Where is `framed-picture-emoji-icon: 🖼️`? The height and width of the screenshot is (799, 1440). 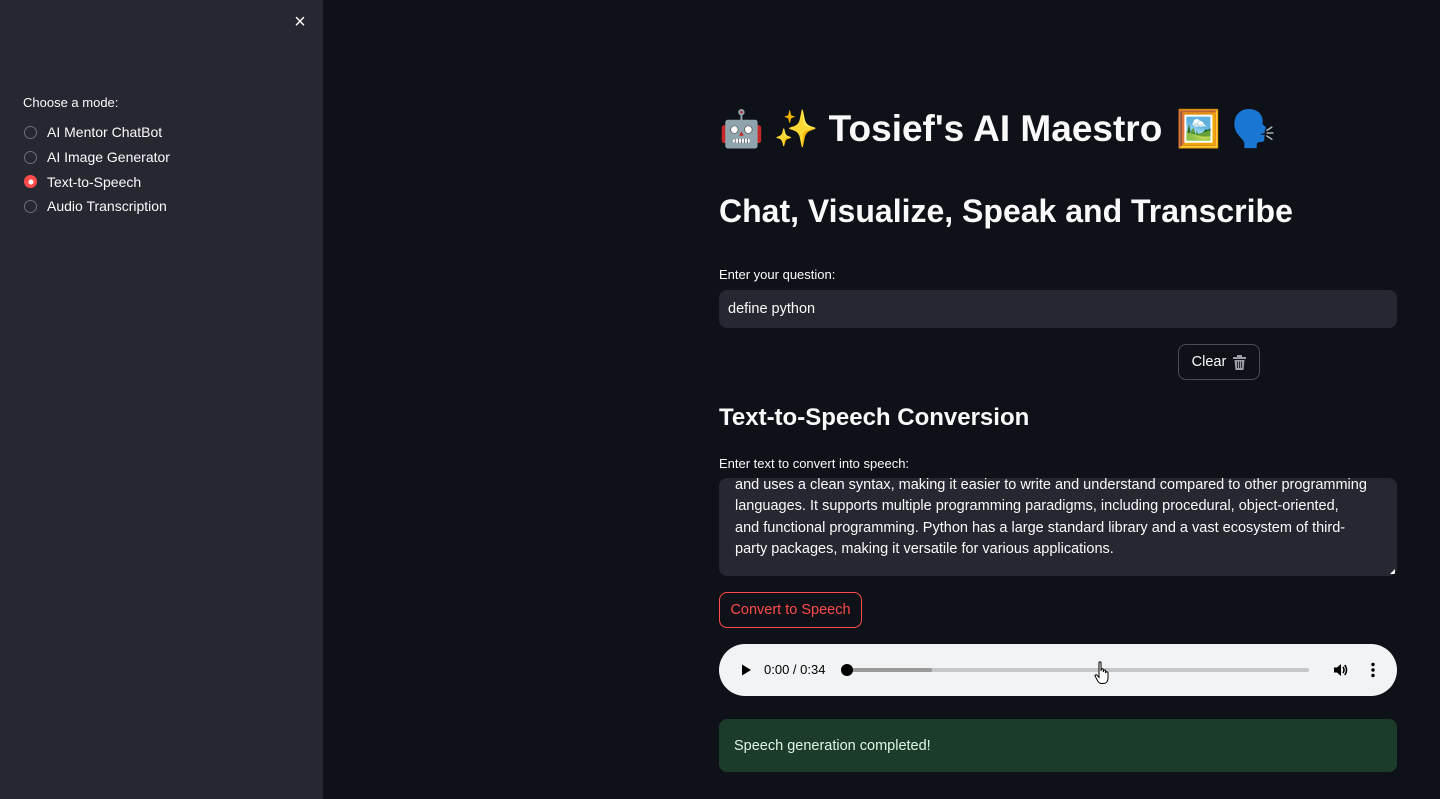
framed-picture-emoji-icon: 🖼️ is located at coordinates (1199, 128).